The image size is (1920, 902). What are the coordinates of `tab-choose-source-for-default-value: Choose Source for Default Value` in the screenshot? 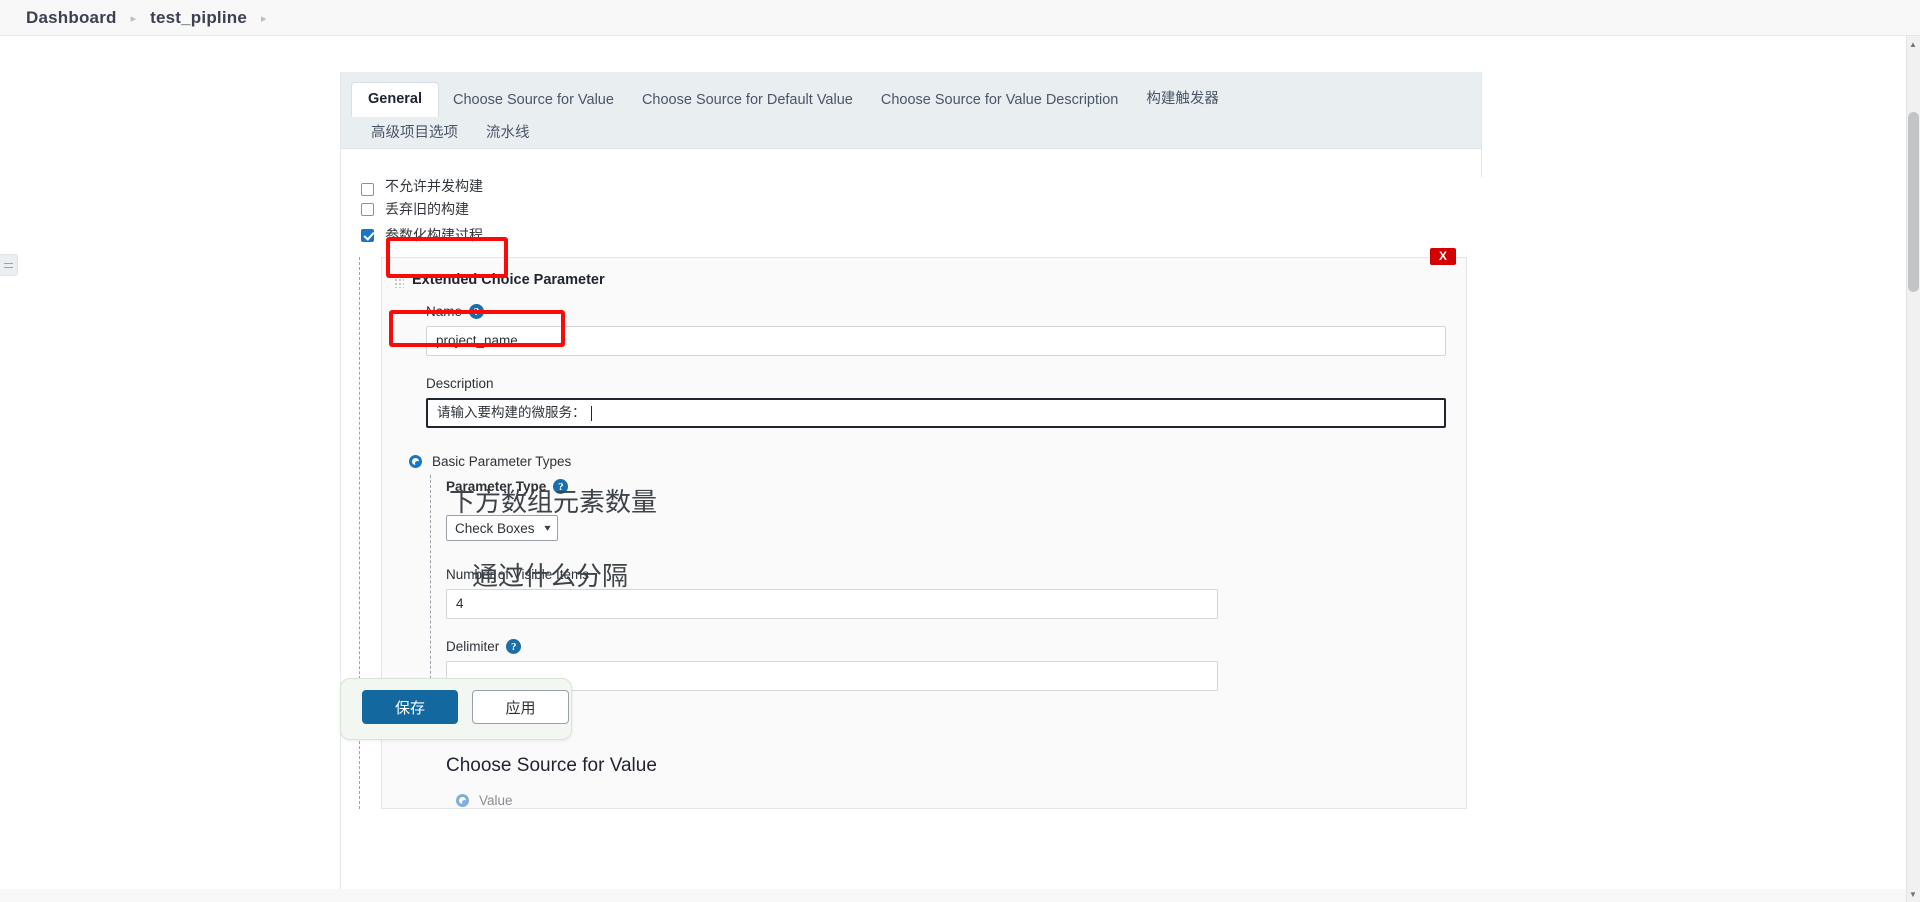 It's located at (747, 100).